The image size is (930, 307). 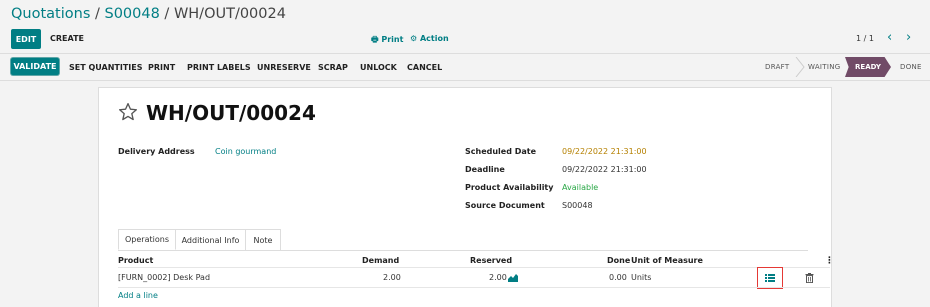 I want to click on print-dropdown-label: Print, so click(x=392, y=39).